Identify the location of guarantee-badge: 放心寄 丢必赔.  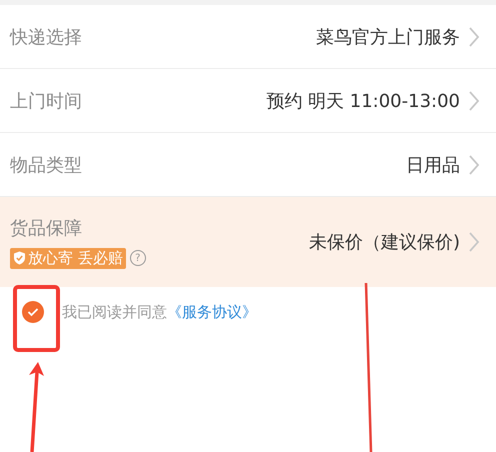
(68, 258).